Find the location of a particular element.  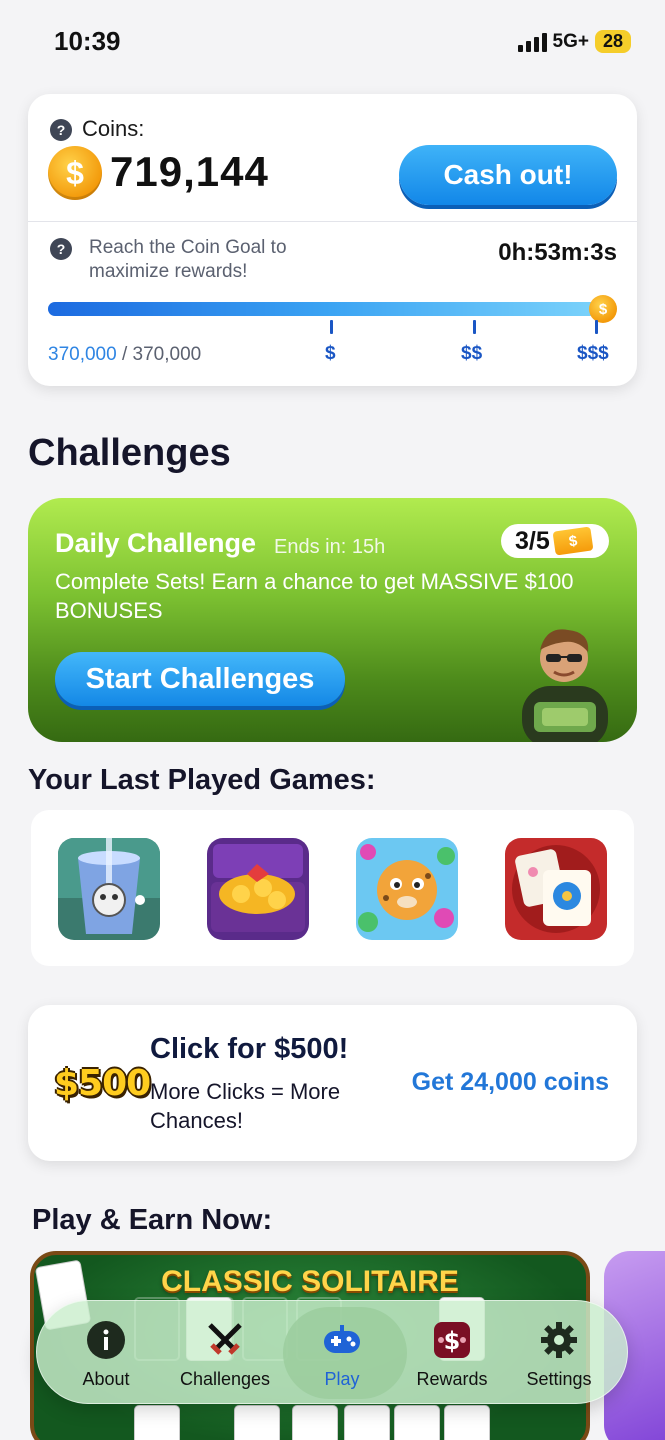

coins-label: Coins: is located at coordinates (113, 128).